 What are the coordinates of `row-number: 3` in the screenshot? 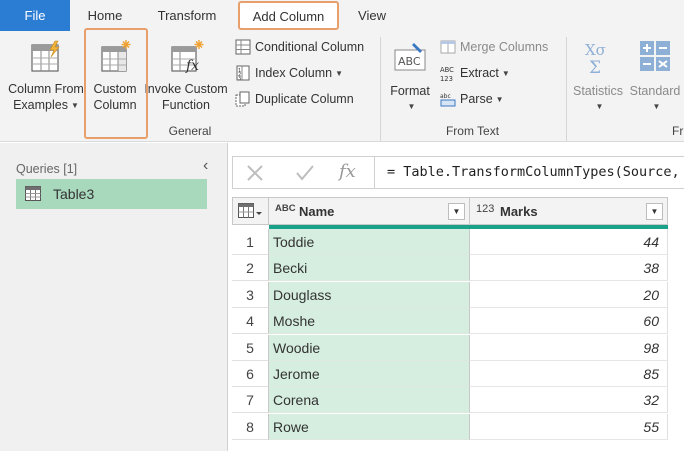 It's located at (250, 295).